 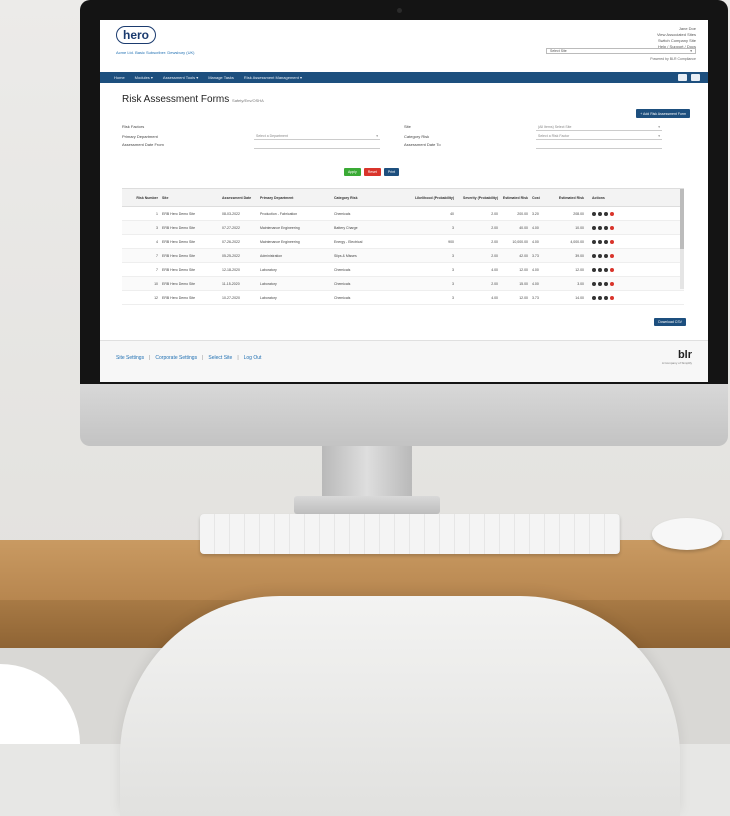 I want to click on footer-link-select-site: Select Site, so click(x=220, y=358).